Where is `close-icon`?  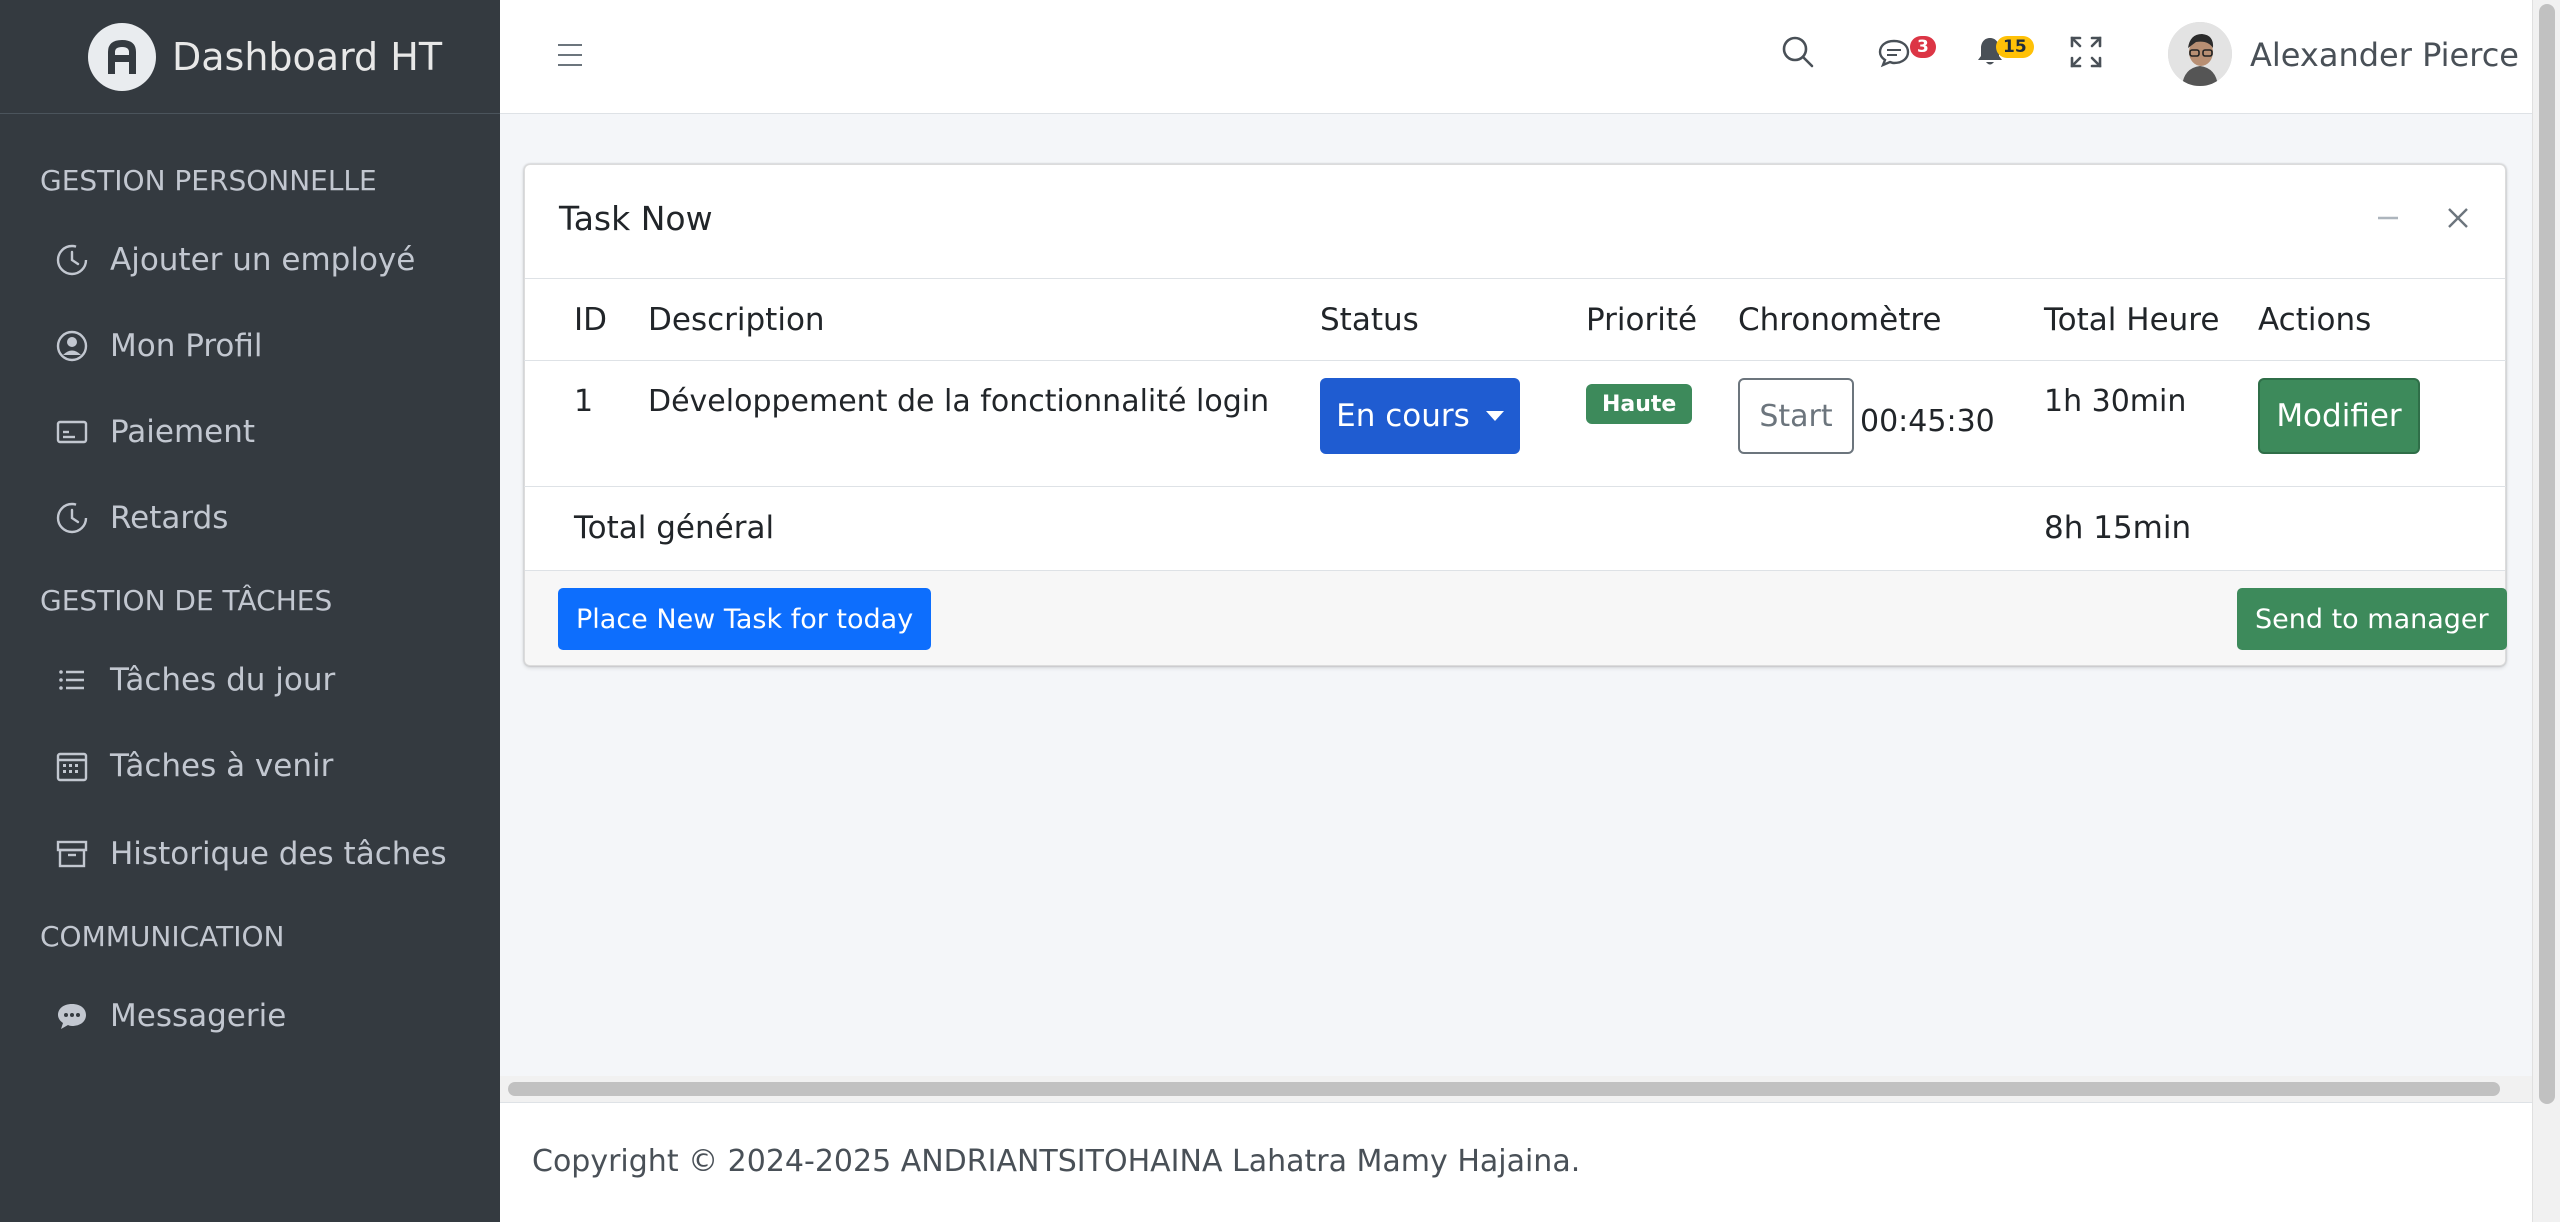 close-icon is located at coordinates (2463, 223).